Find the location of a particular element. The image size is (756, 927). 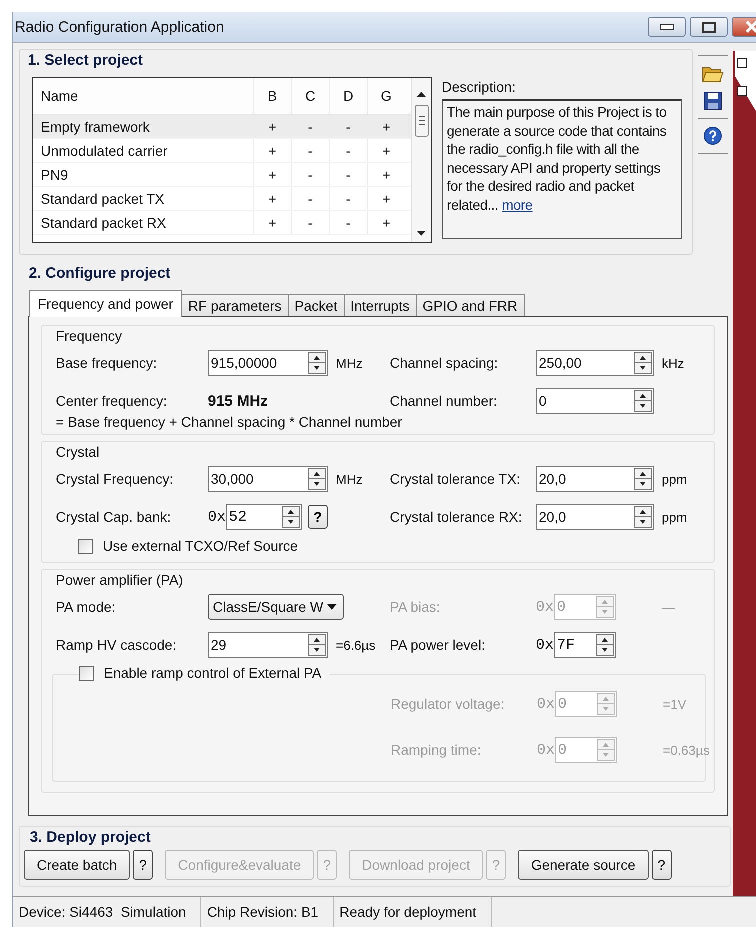

field-label: Crystal Cap. bank: is located at coordinates (114, 517).